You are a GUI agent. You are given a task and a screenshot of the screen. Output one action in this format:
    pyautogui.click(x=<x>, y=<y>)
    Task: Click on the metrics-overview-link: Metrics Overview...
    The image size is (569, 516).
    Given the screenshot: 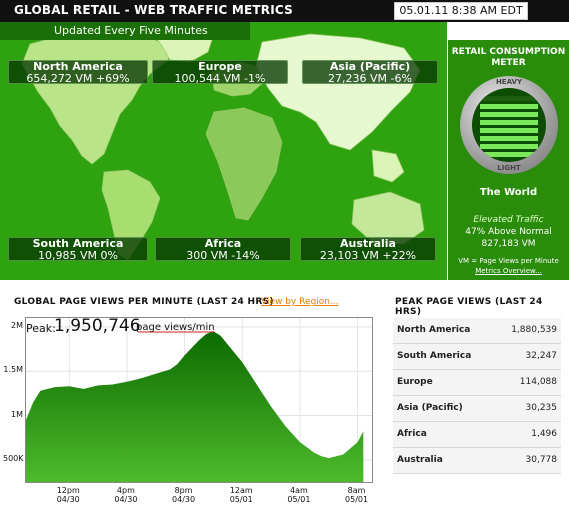 What is the action you would take?
    pyautogui.click(x=508, y=271)
    